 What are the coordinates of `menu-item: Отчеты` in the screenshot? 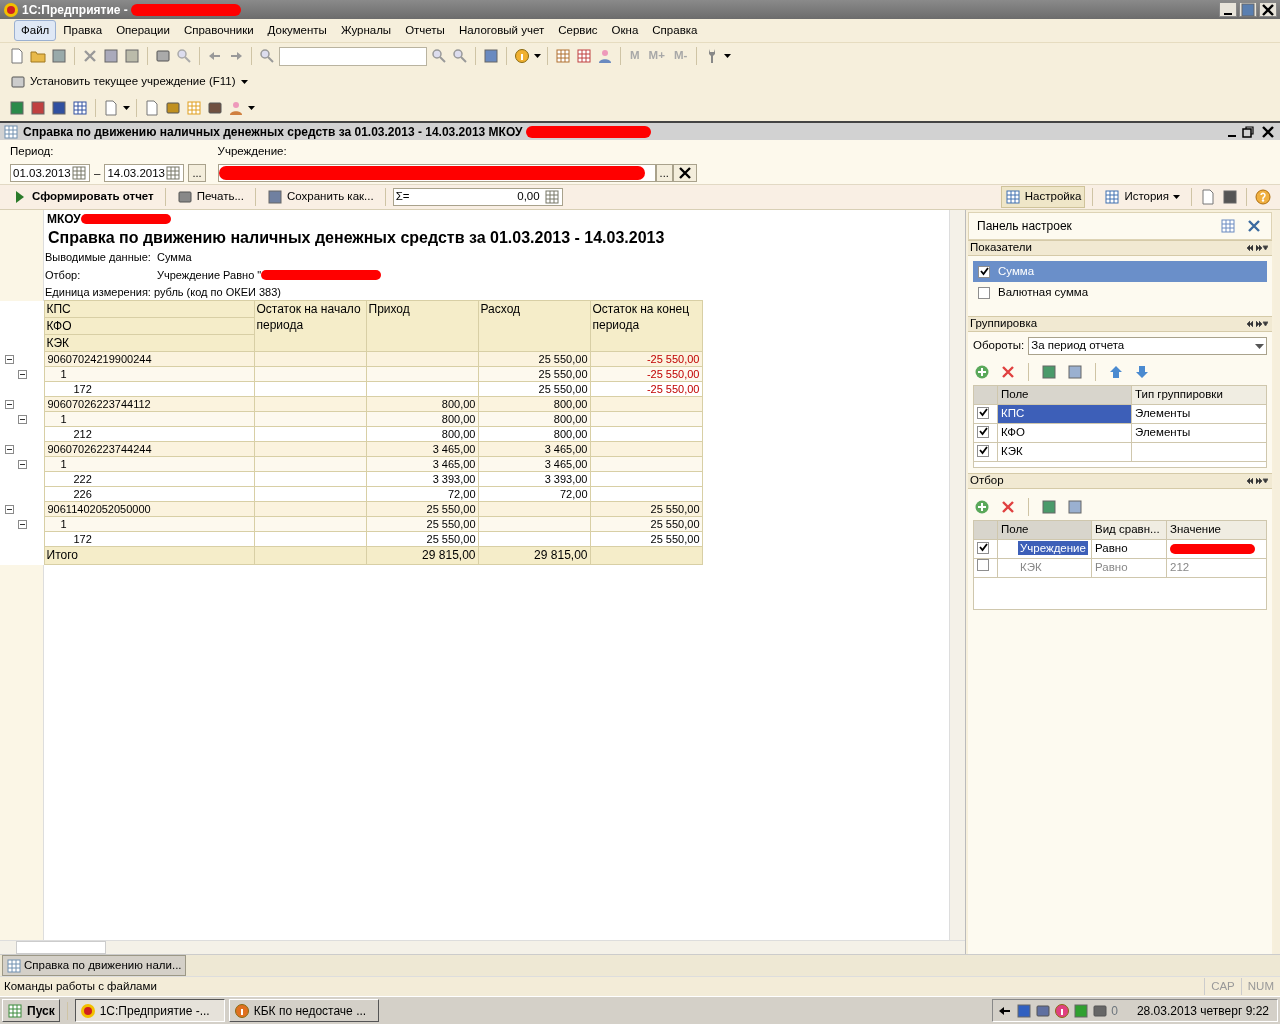 It's located at (425, 30).